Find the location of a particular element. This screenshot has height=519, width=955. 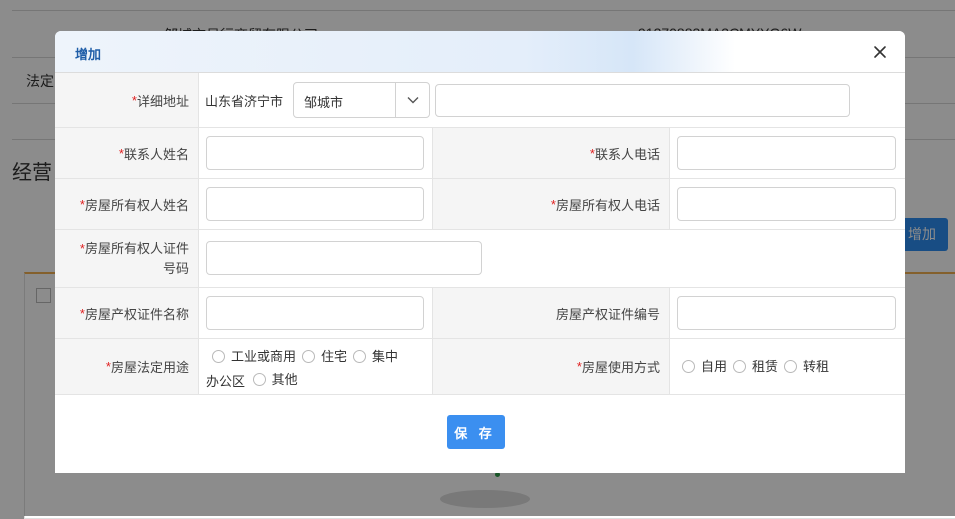

owner-name-input is located at coordinates (315, 204).